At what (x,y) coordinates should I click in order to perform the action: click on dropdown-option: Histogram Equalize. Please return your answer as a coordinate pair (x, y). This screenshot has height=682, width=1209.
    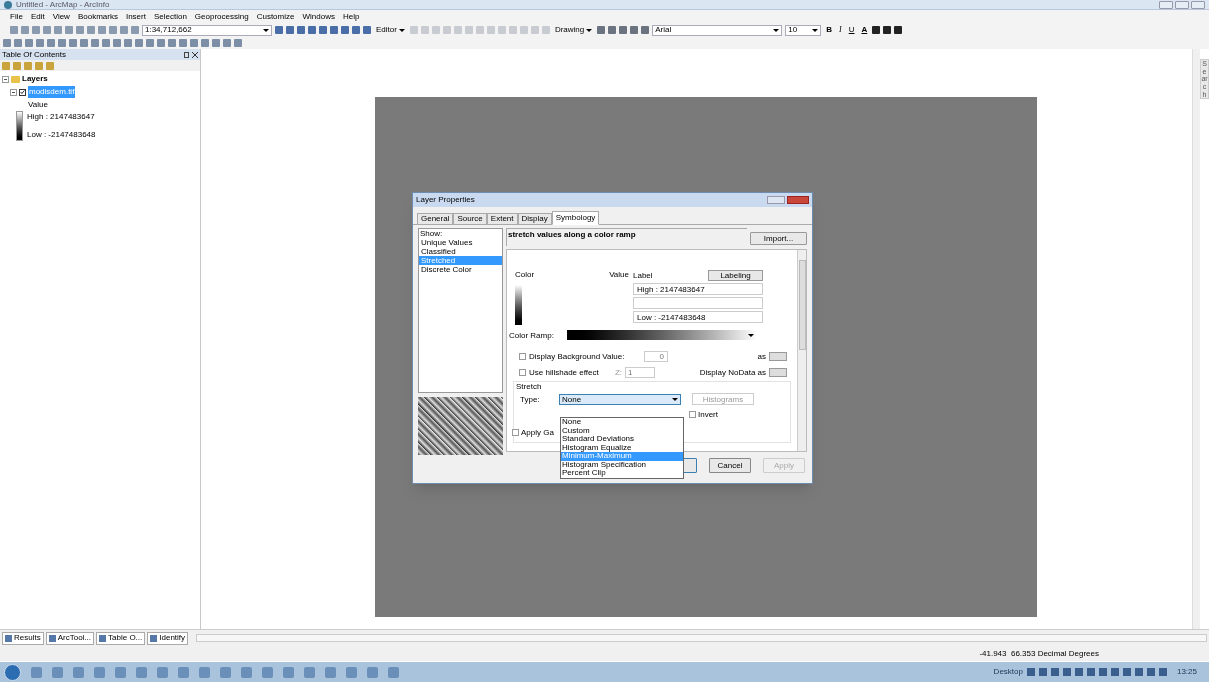
    Looking at the image, I should click on (622, 447).